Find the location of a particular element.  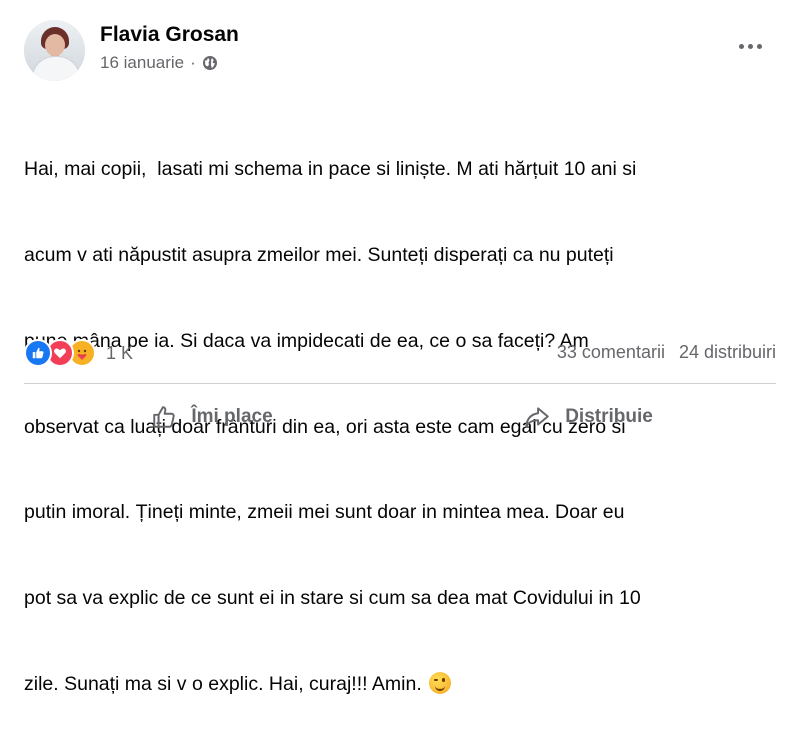

post-date: 16 ianuarie is located at coordinates (142, 63).